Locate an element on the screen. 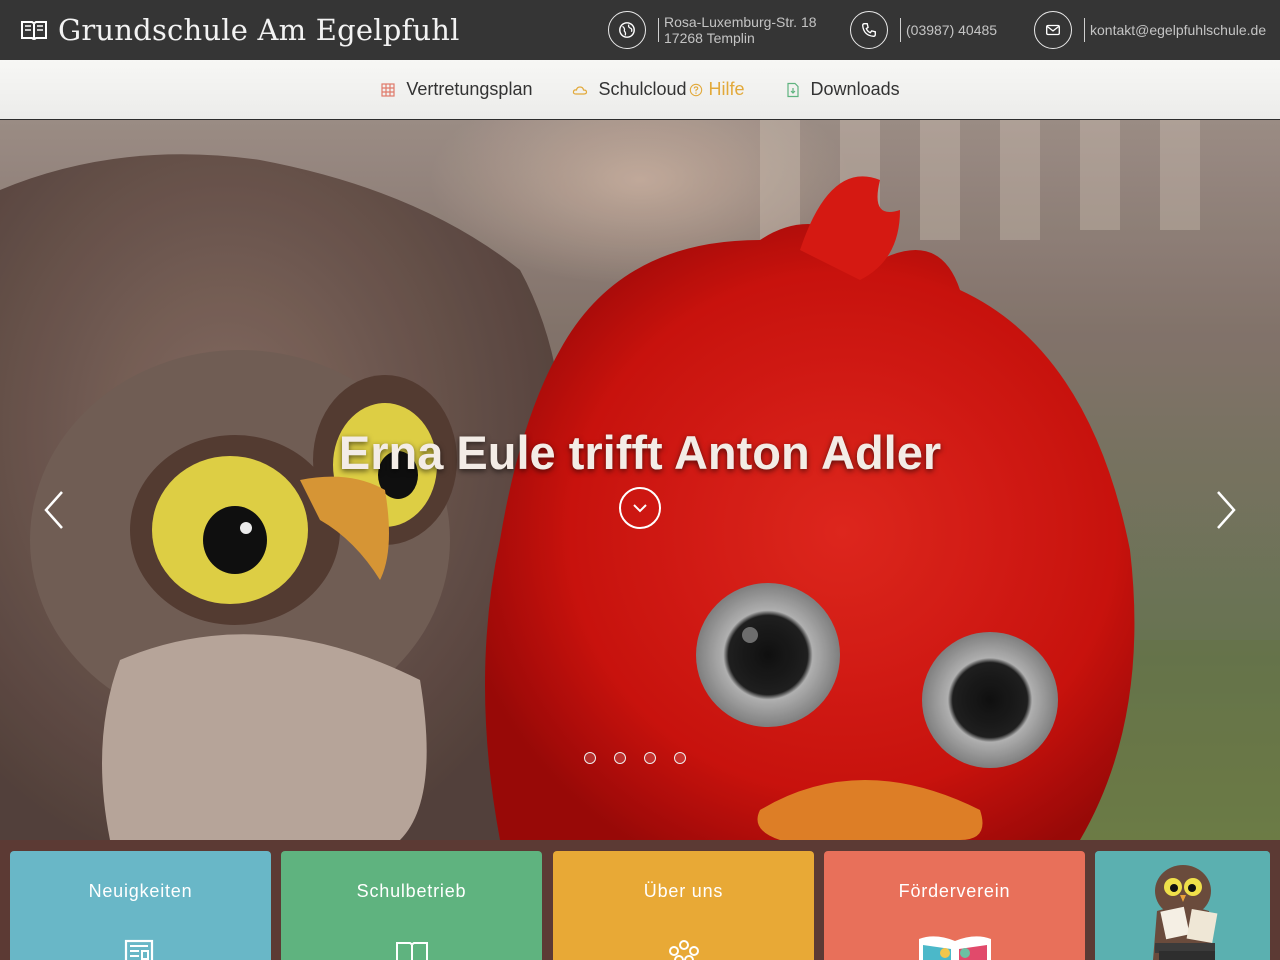 The image size is (1280, 960). email-text: kontakt@egelpfuhlschule.de is located at coordinates (1178, 30).